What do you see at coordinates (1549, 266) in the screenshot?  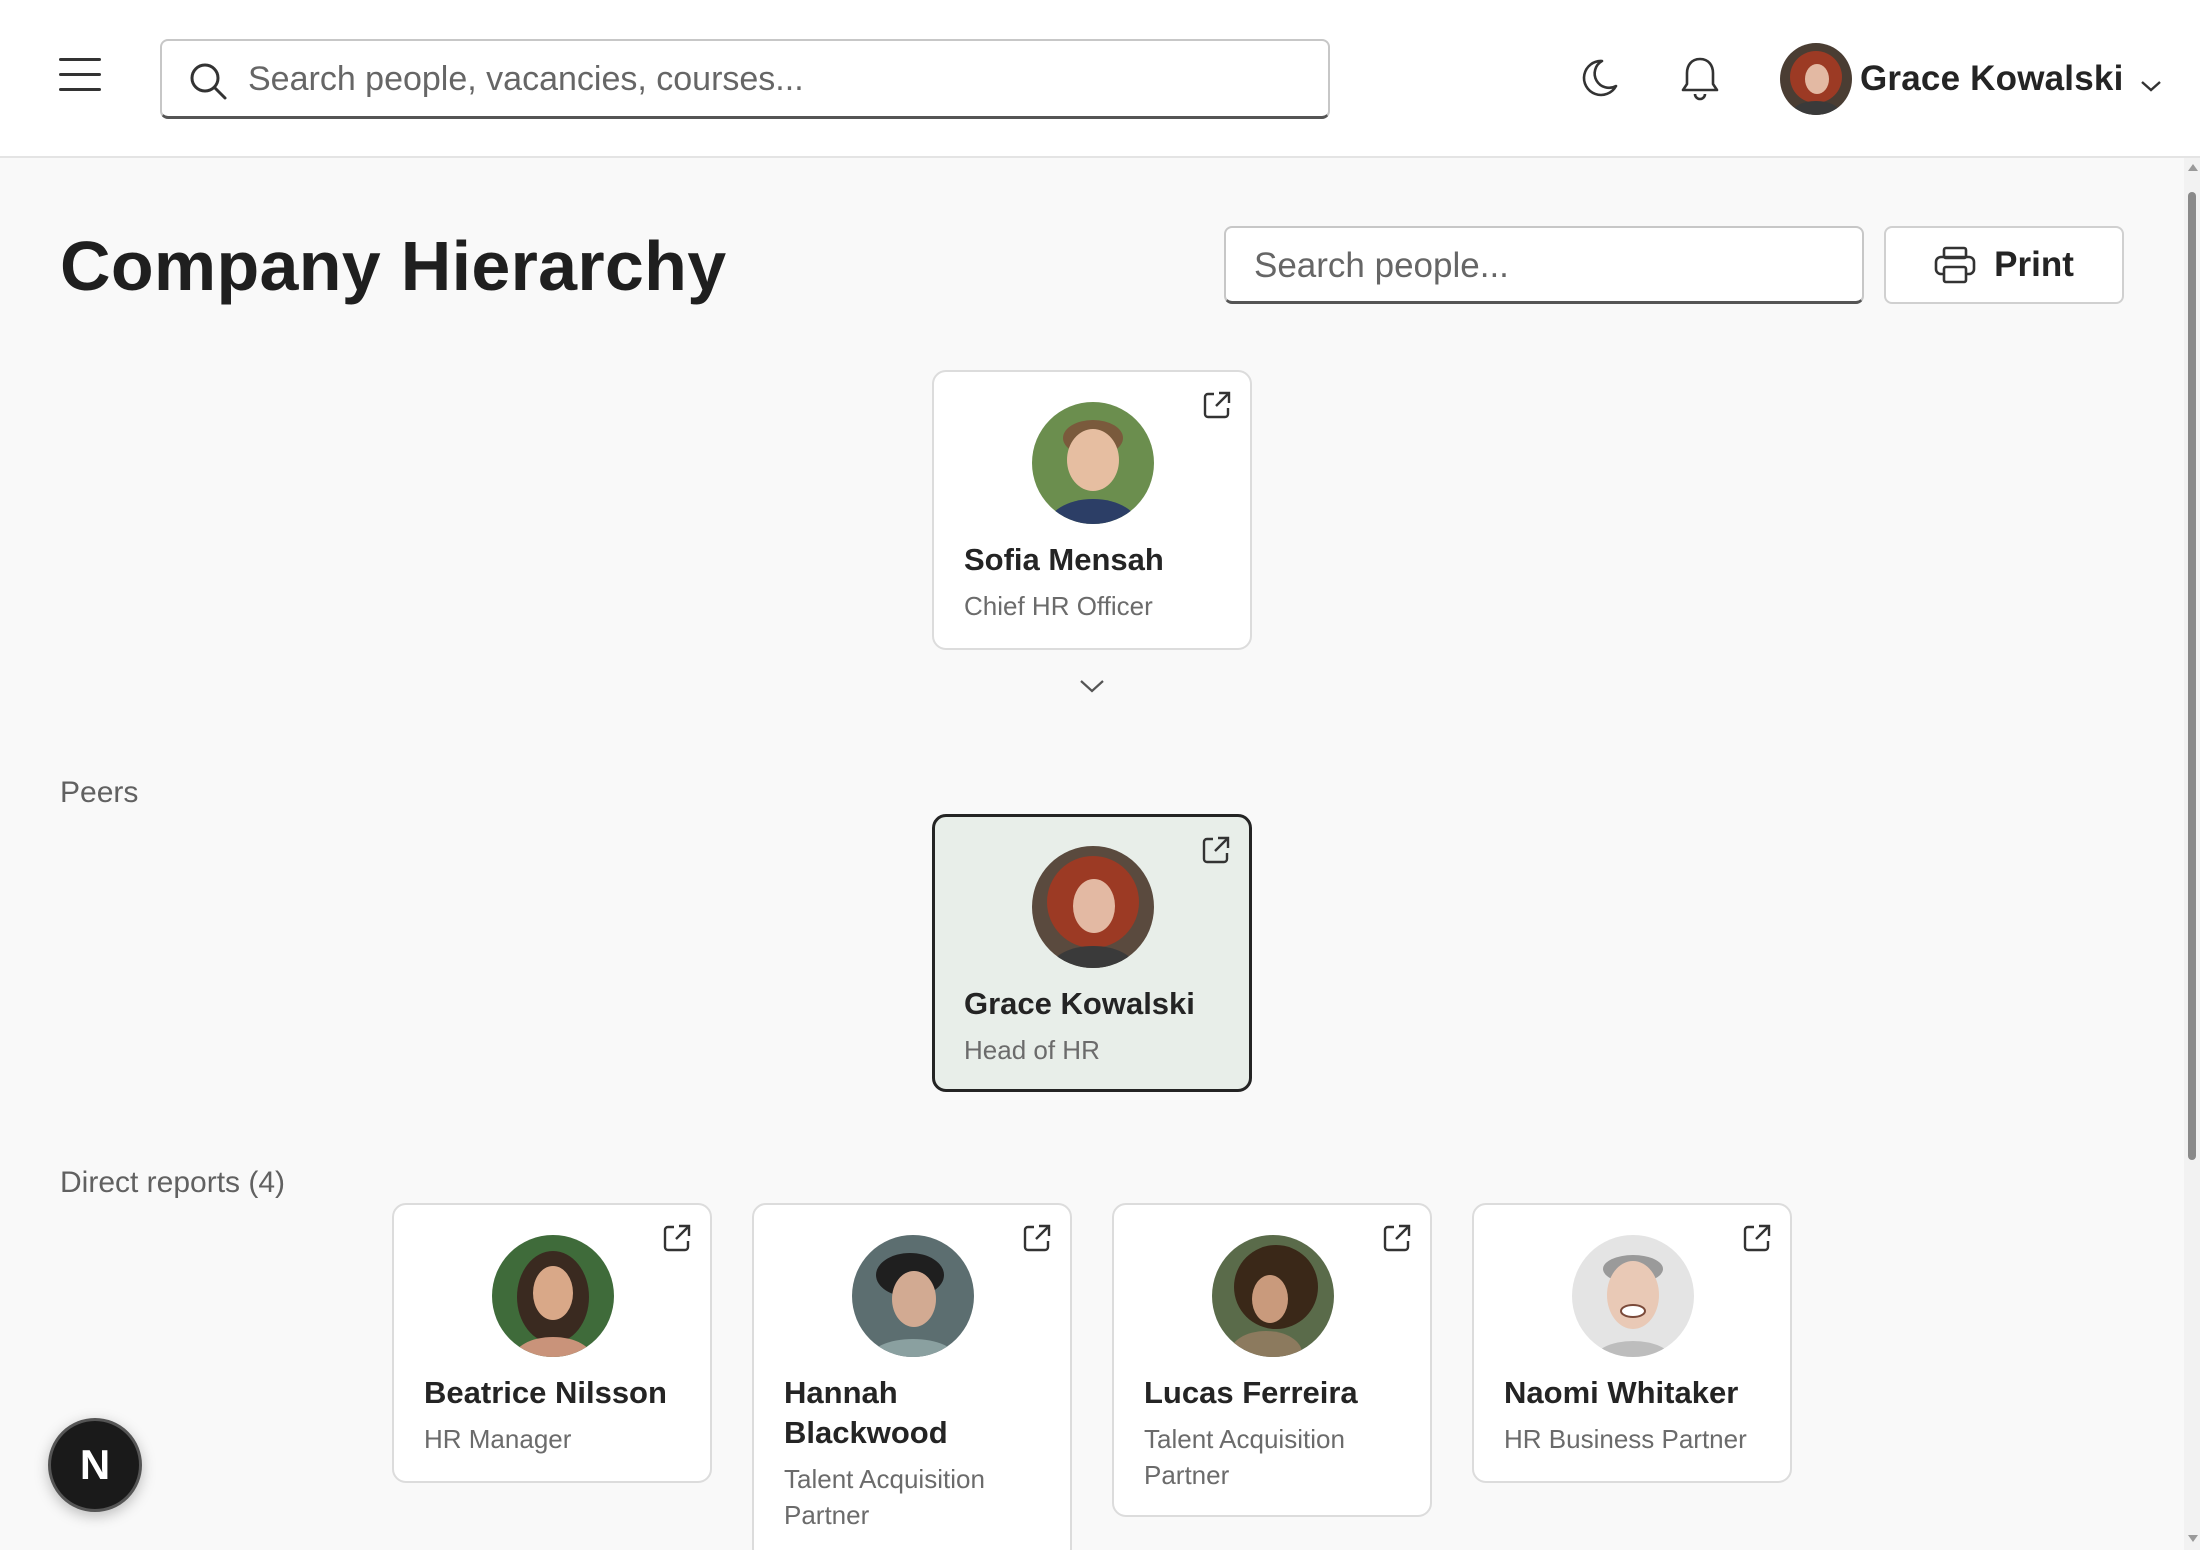 I see `people-search-input` at bounding box center [1549, 266].